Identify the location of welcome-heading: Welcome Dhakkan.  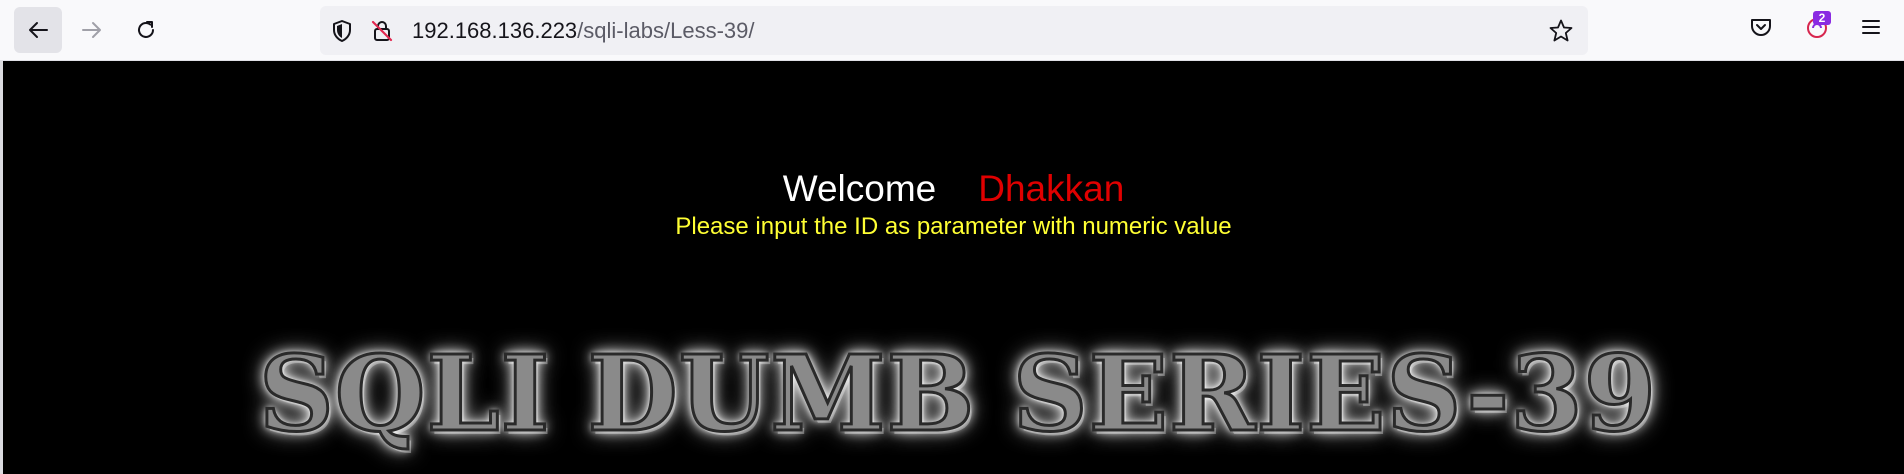
(953, 189).